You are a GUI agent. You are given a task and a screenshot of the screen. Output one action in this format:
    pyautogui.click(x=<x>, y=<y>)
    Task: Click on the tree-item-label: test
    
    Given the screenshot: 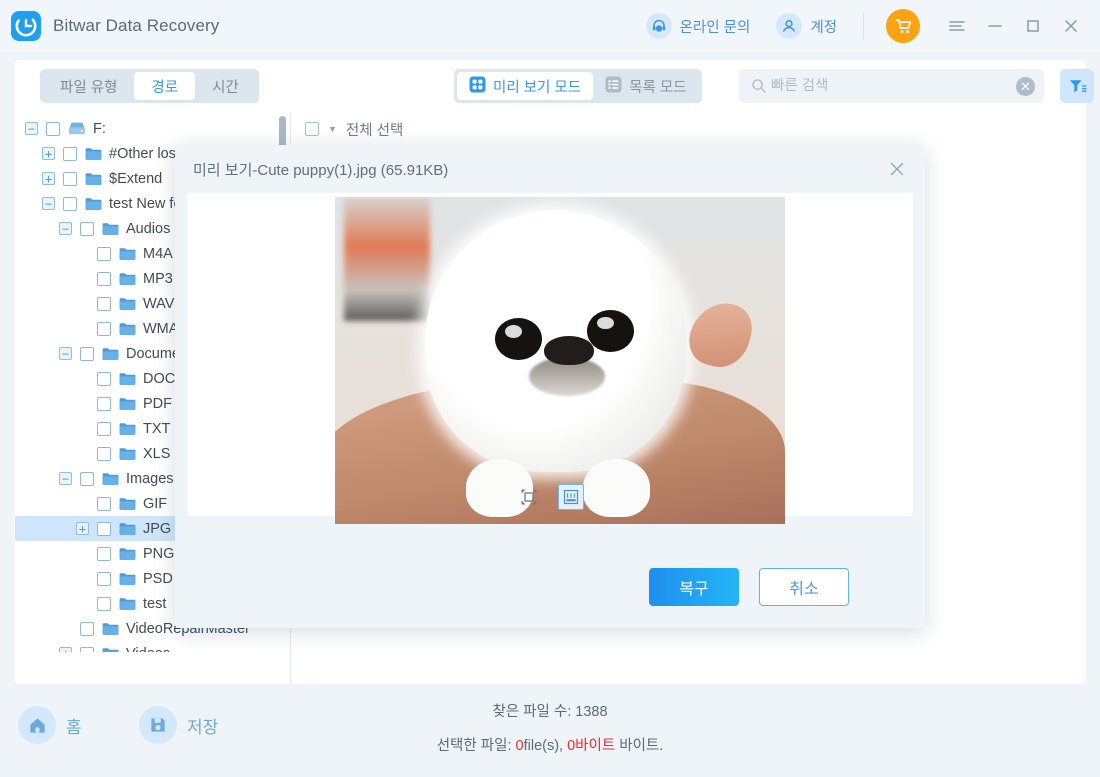 What is the action you would take?
    pyautogui.click(x=155, y=603)
    